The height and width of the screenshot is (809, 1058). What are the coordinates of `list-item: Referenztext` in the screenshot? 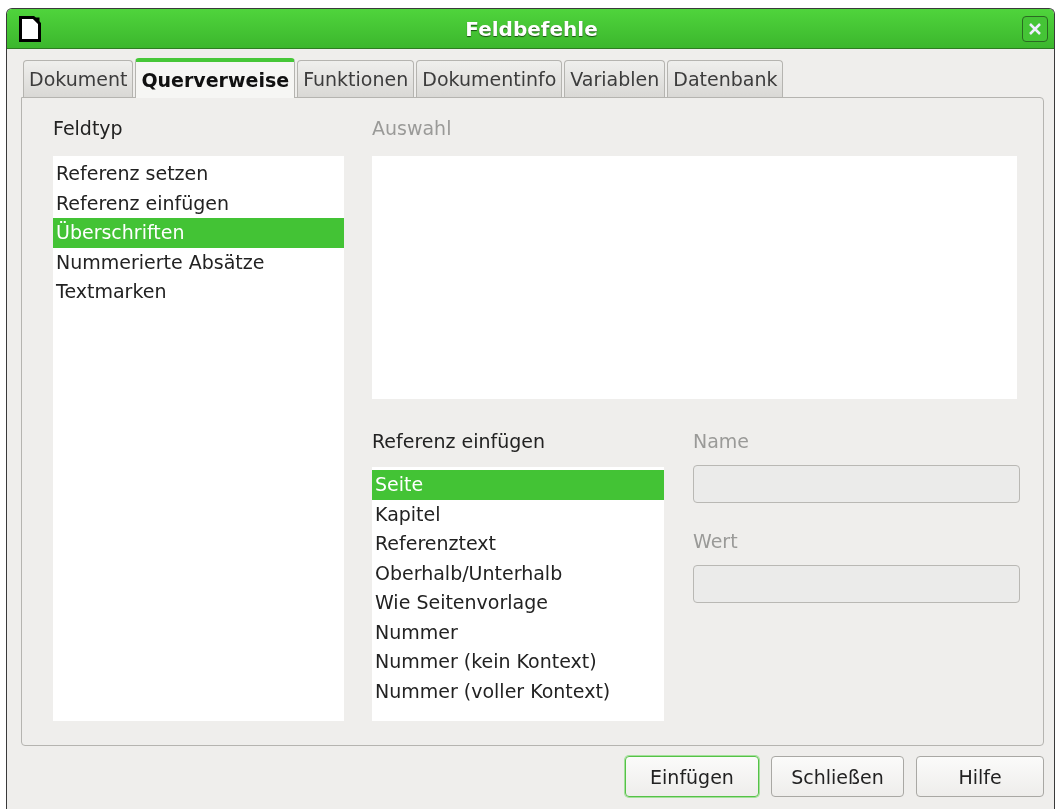 It's located at (518, 544).